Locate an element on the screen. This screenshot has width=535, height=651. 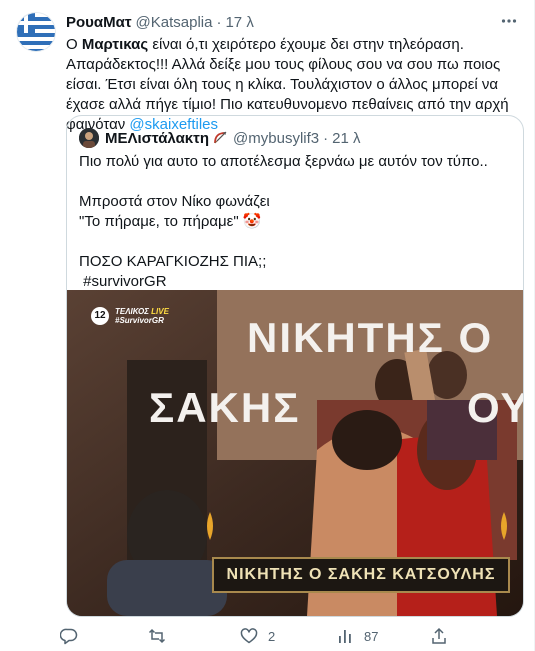
quoted-avatar is located at coordinates (89, 138).